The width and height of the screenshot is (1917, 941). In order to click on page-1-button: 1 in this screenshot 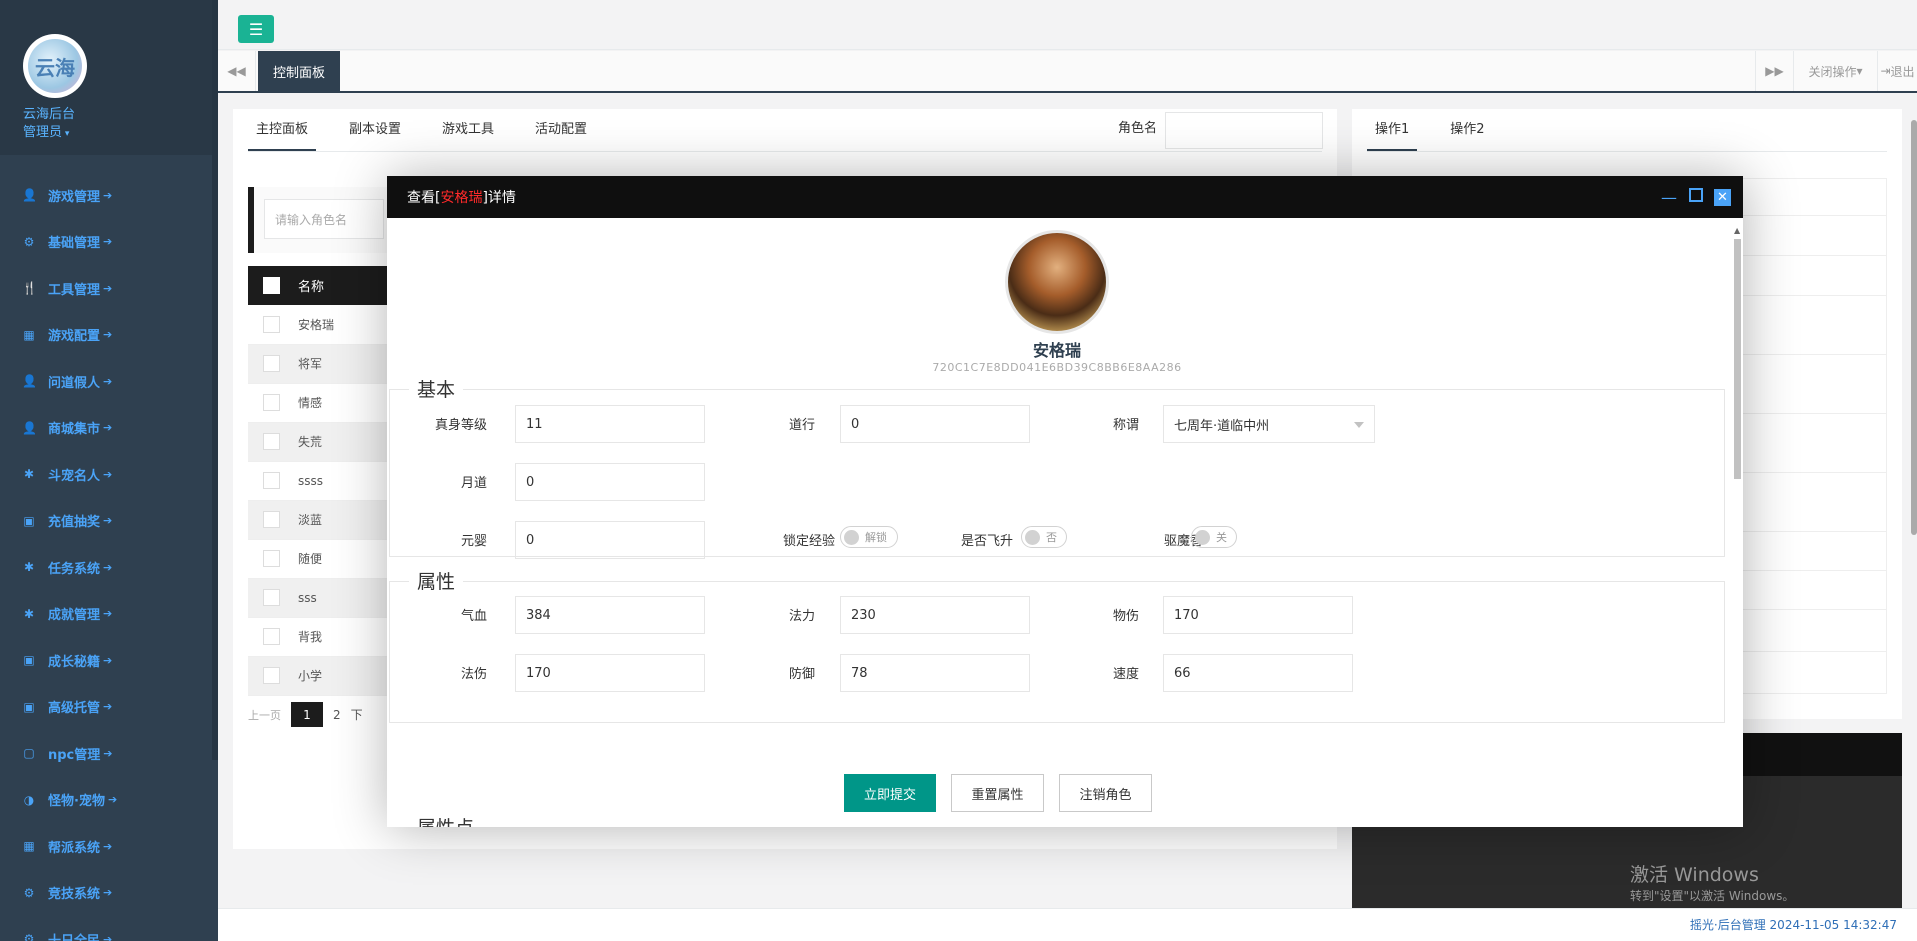, I will do `click(307, 714)`.